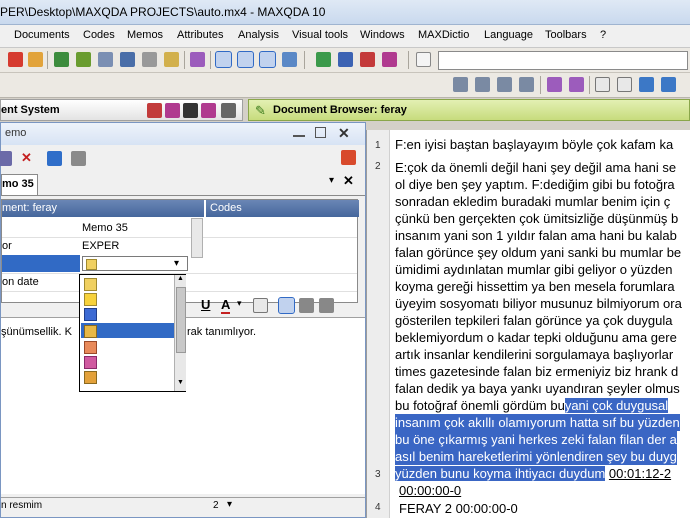  Describe the element at coordinates (83, 59) in the screenshot. I see `code-link-icon` at that location.